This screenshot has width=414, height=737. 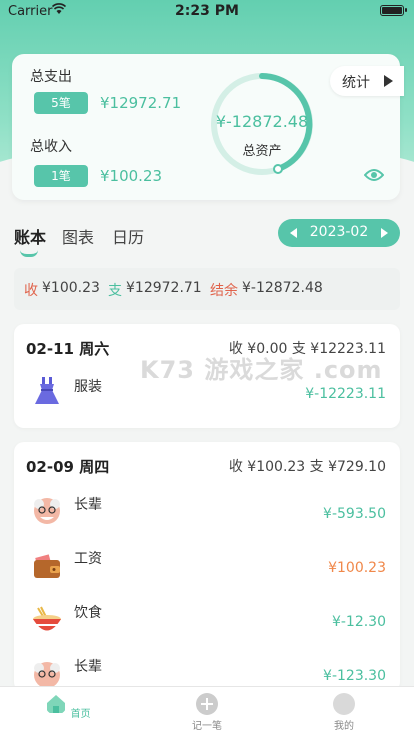 What do you see at coordinates (374, 175) in the screenshot?
I see `eye-icon` at bounding box center [374, 175].